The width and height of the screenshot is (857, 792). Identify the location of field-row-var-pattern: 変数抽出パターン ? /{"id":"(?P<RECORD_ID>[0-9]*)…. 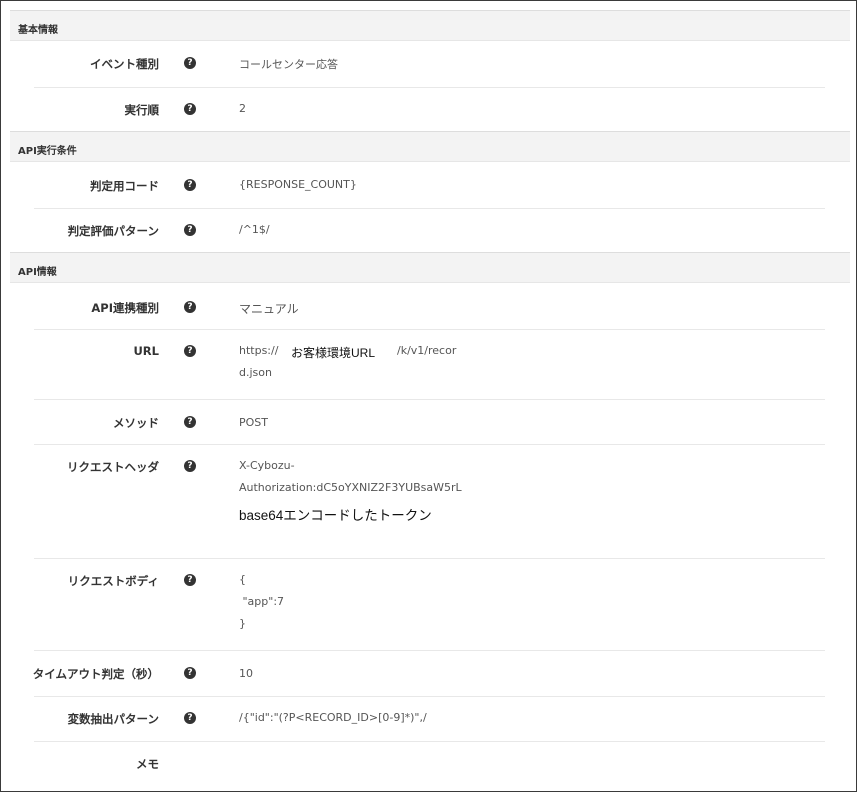
(428, 718).